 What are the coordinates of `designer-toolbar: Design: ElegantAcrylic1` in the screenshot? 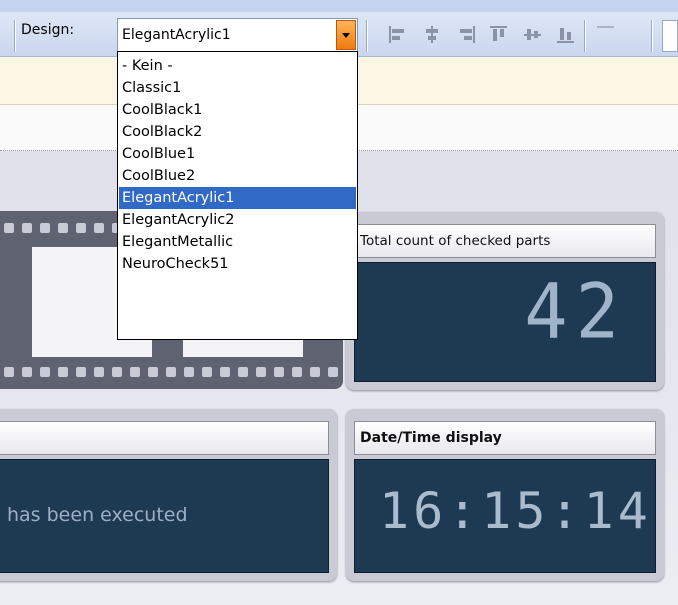 It's located at (339, 28).